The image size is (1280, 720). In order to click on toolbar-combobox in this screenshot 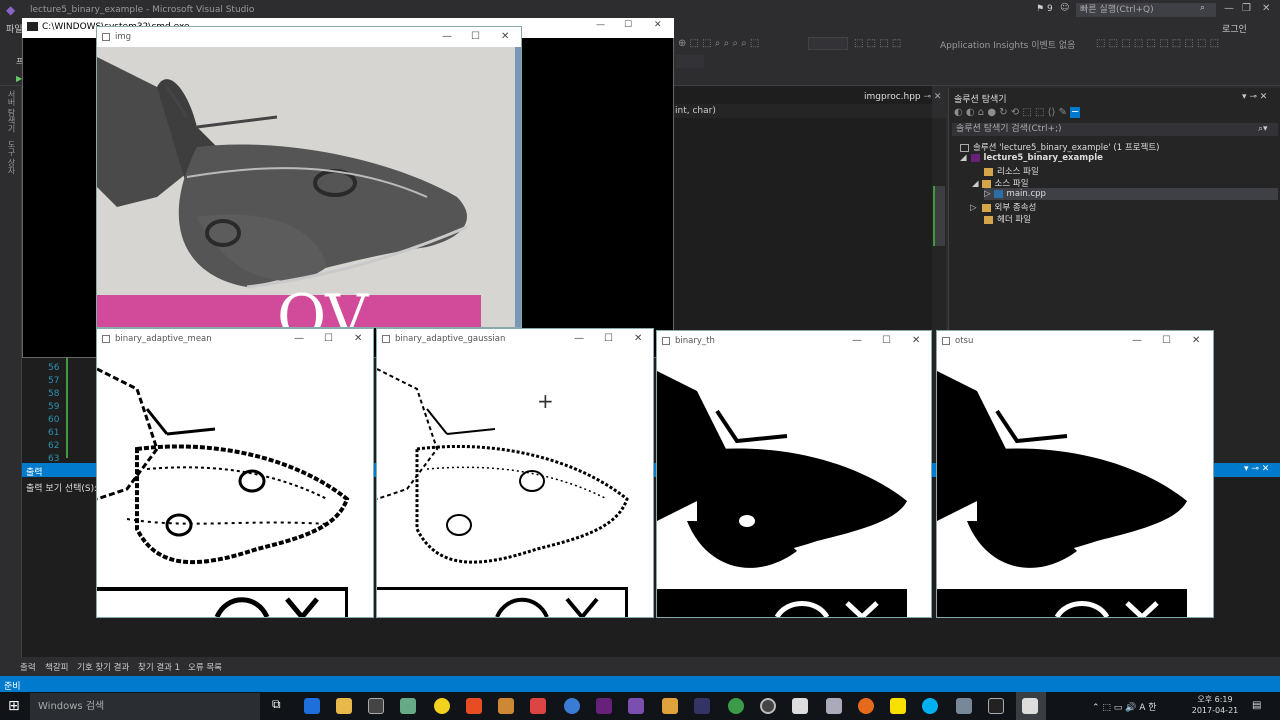, I will do `click(828, 43)`.